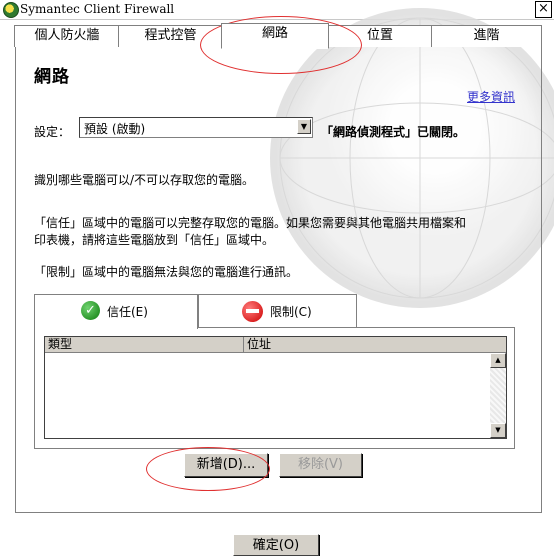 This screenshot has height=556, width=554. I want to click on tab-advanced: 進階, so click(486, 36).